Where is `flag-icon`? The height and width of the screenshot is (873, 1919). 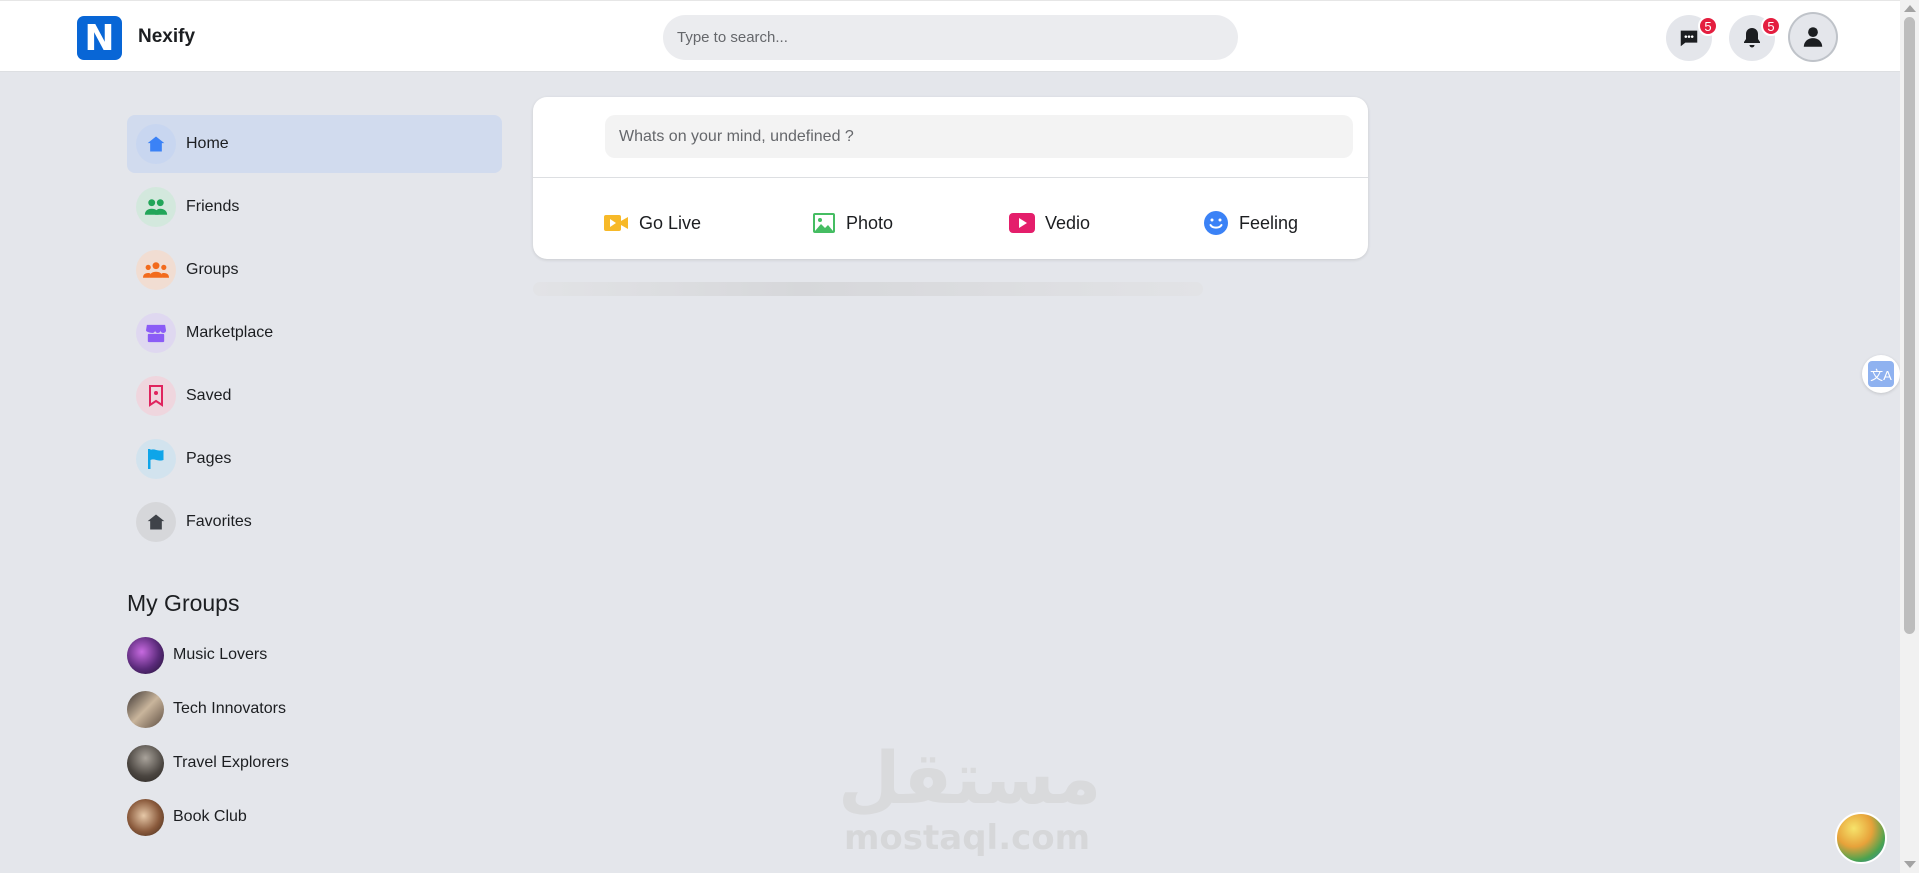 flag-icon is located at coordinates (156, 459).